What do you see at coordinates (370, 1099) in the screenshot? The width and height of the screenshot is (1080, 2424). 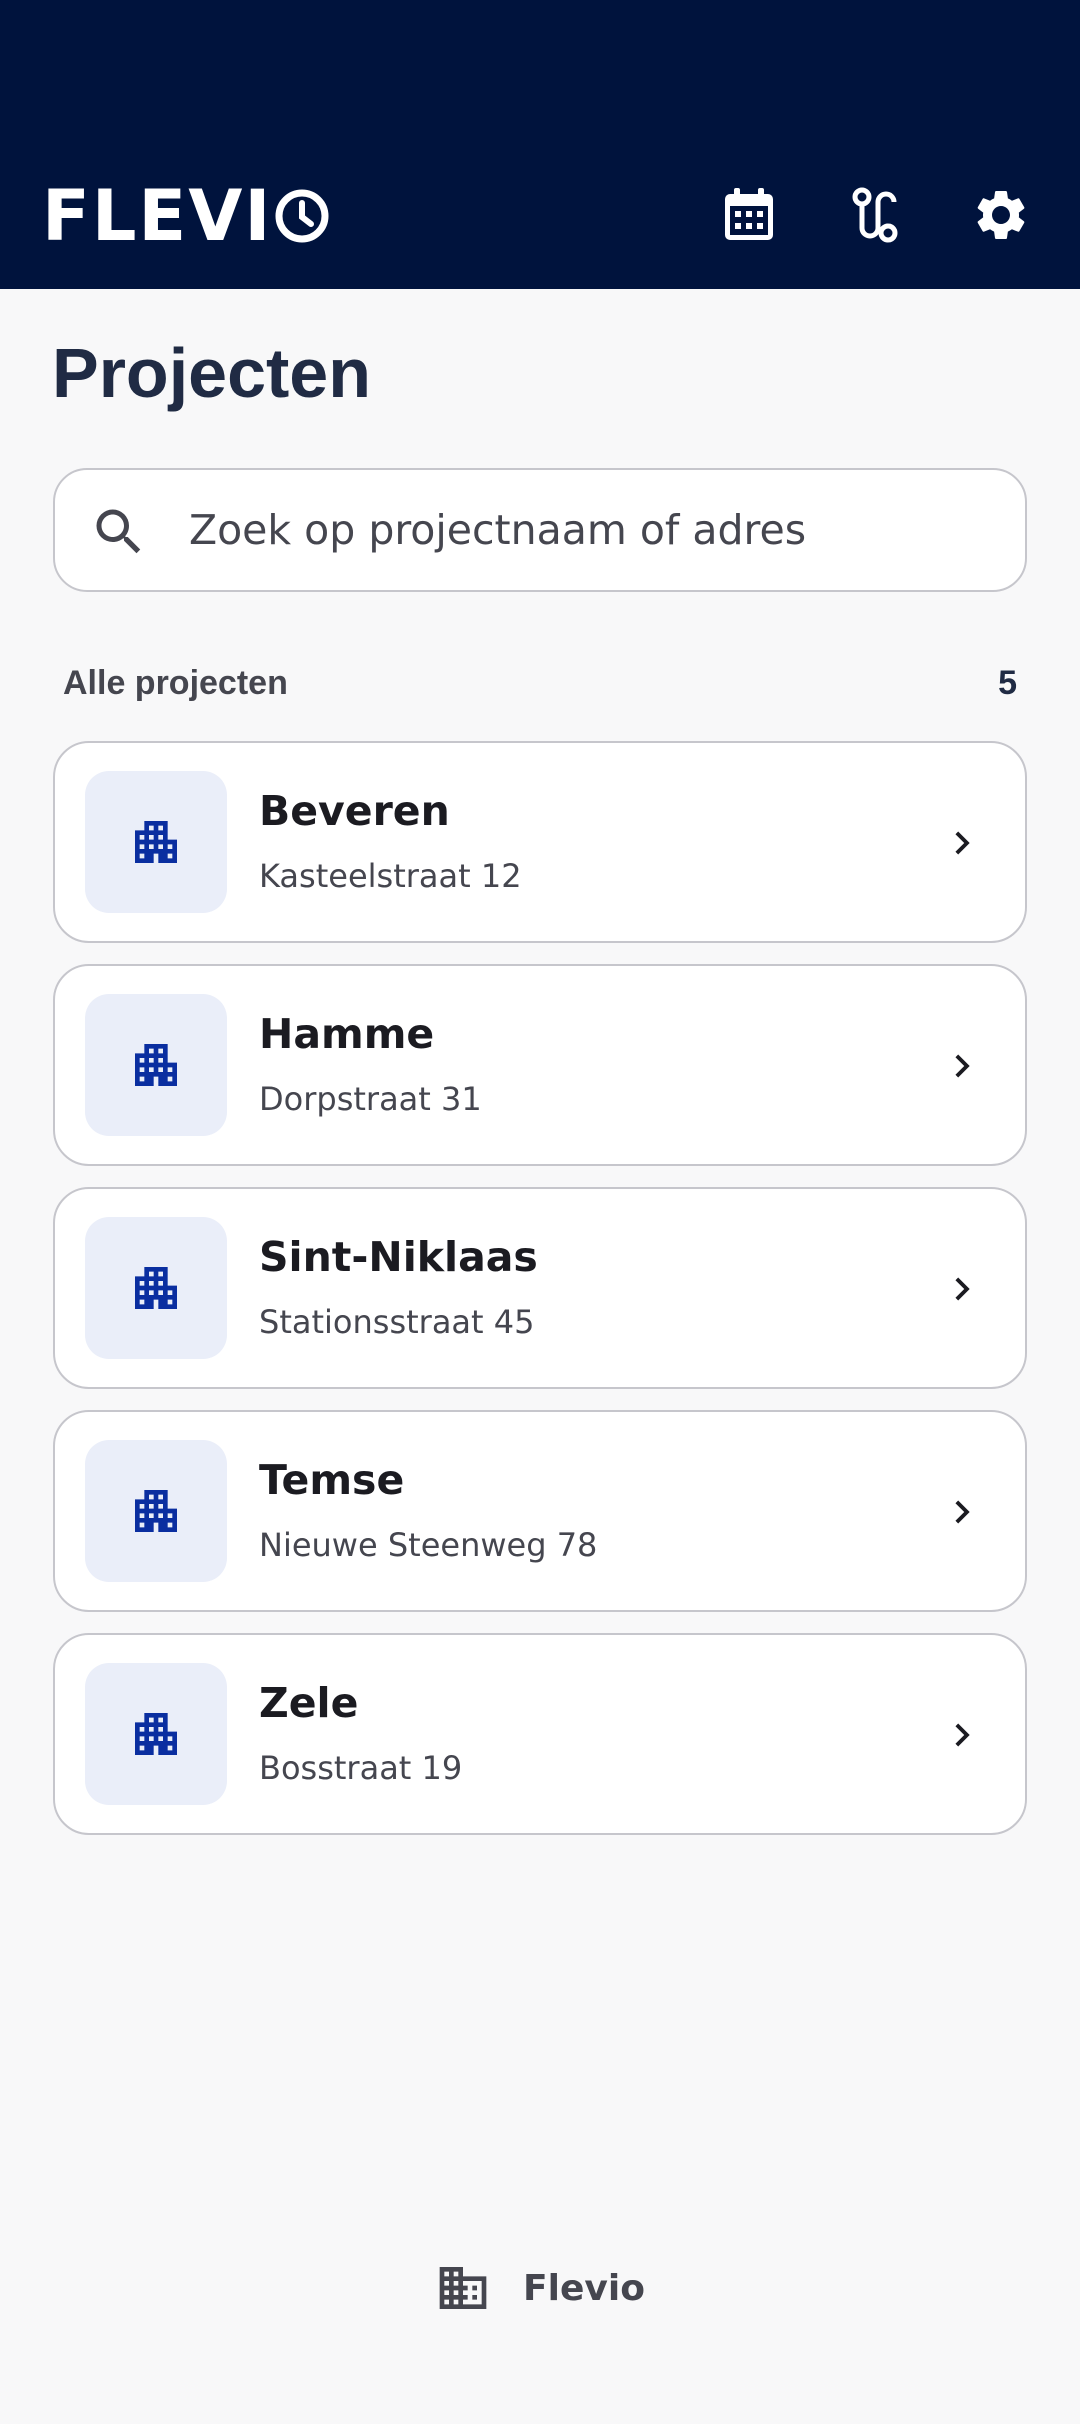 I see `project-address: Dorpstraat 31` at bounding box center [370, 1099].